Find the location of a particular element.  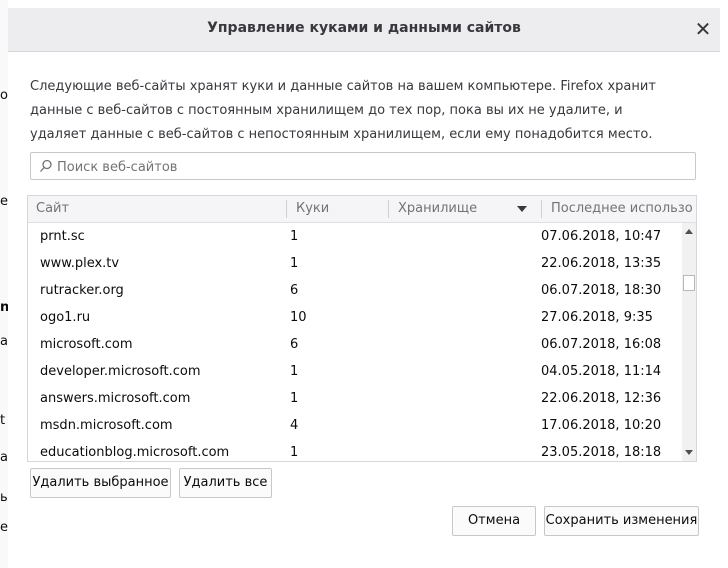

cell-last-used: 22.06.2018, 12:36 is located at coordinates (601, 398).